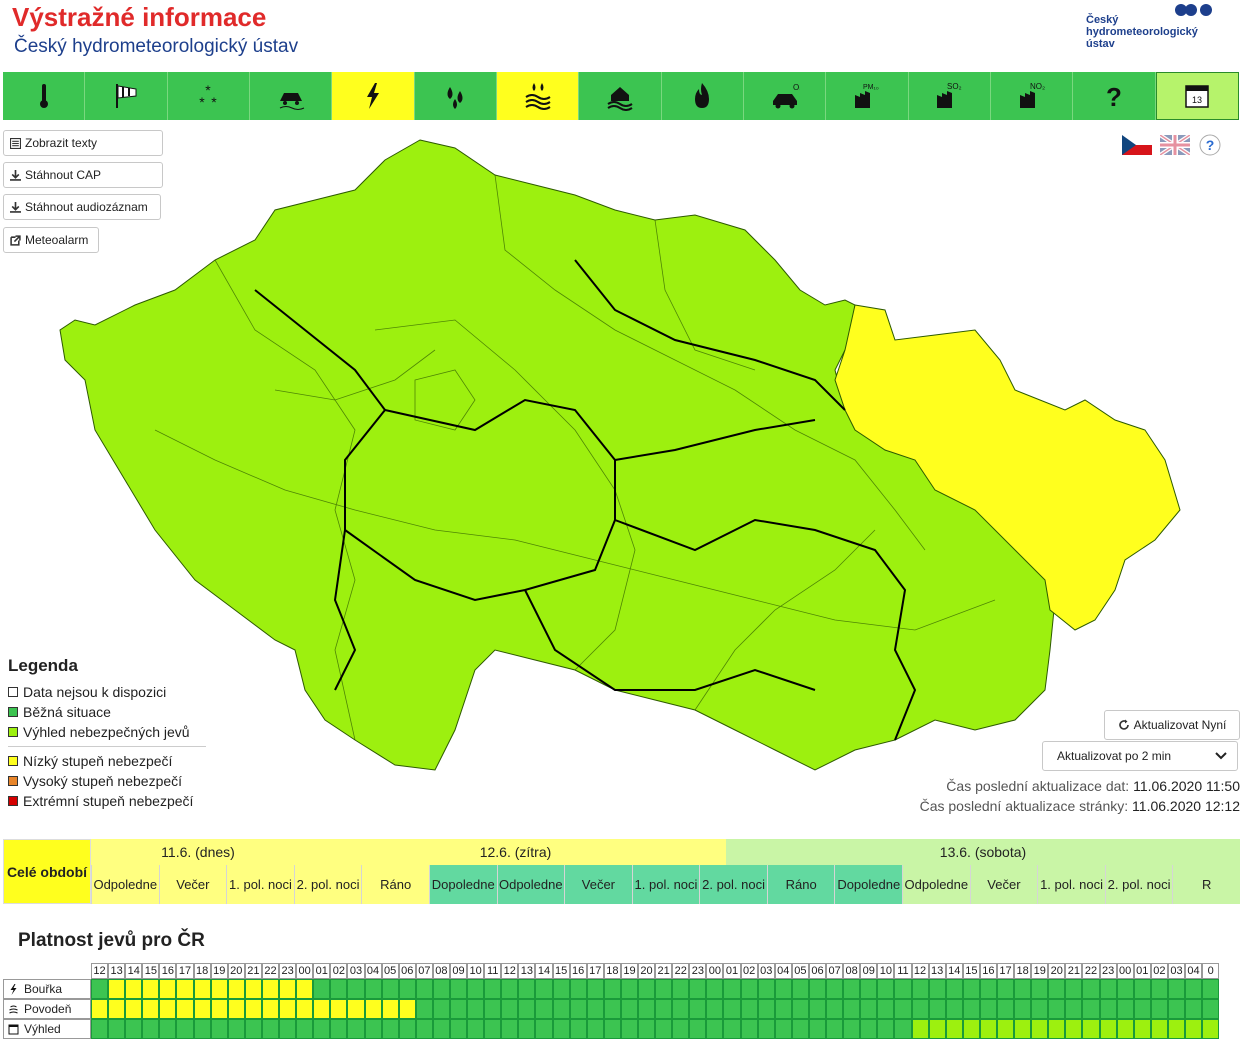 This screenshot has height=1049, width=1250. Describe the element at coordinates (1114, 96) in the screenshot. I see `toolbar-button-help: ?` at that location.